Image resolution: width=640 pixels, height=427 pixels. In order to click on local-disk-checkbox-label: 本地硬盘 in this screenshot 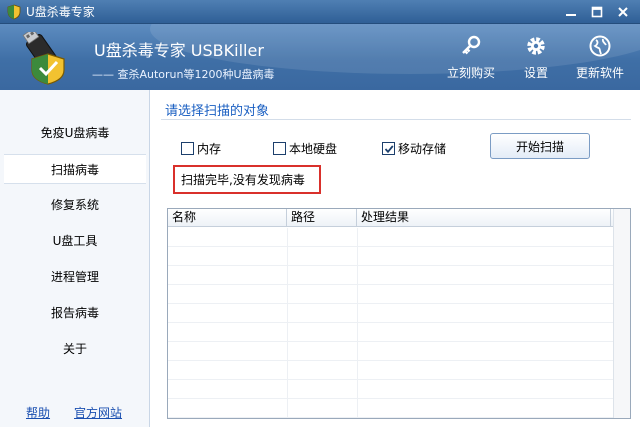, I will do `click(313, 149)`.